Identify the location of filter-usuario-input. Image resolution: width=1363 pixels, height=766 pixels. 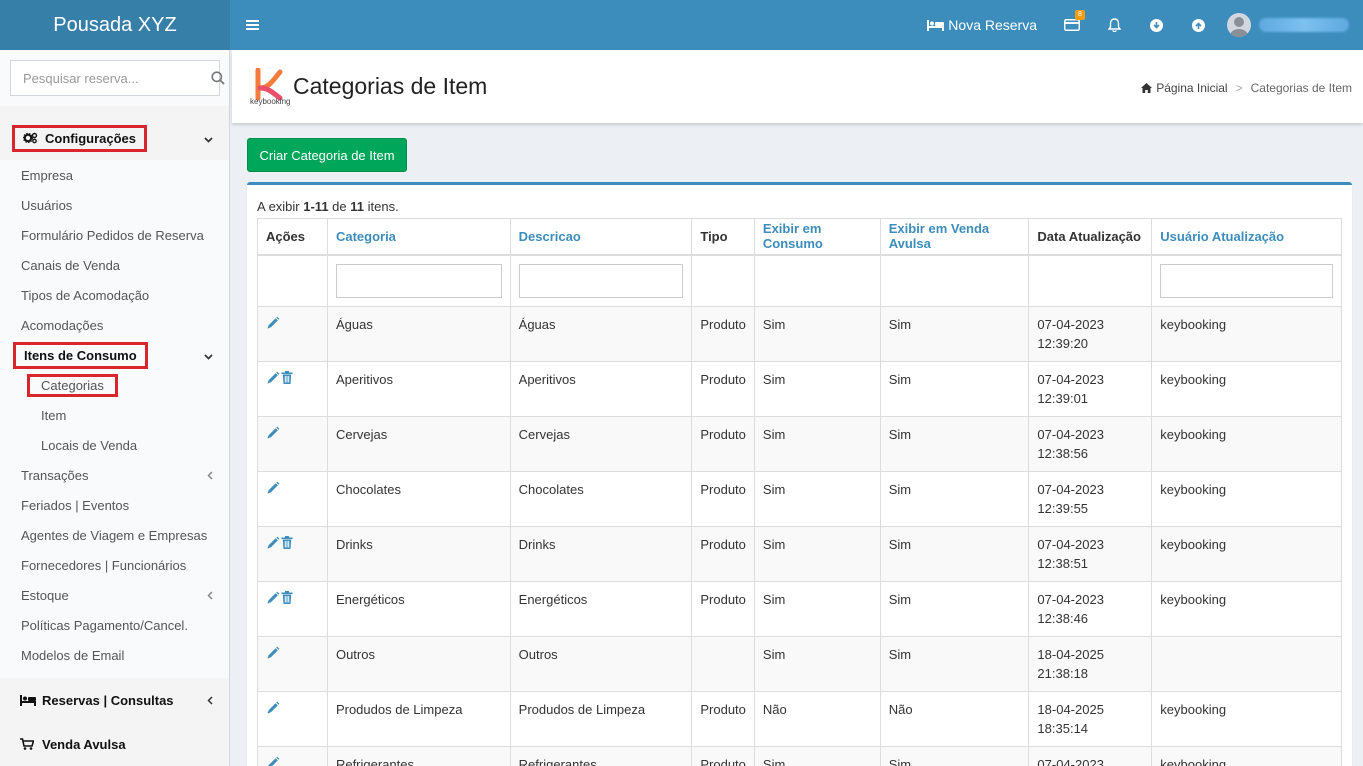
(1246, 280).